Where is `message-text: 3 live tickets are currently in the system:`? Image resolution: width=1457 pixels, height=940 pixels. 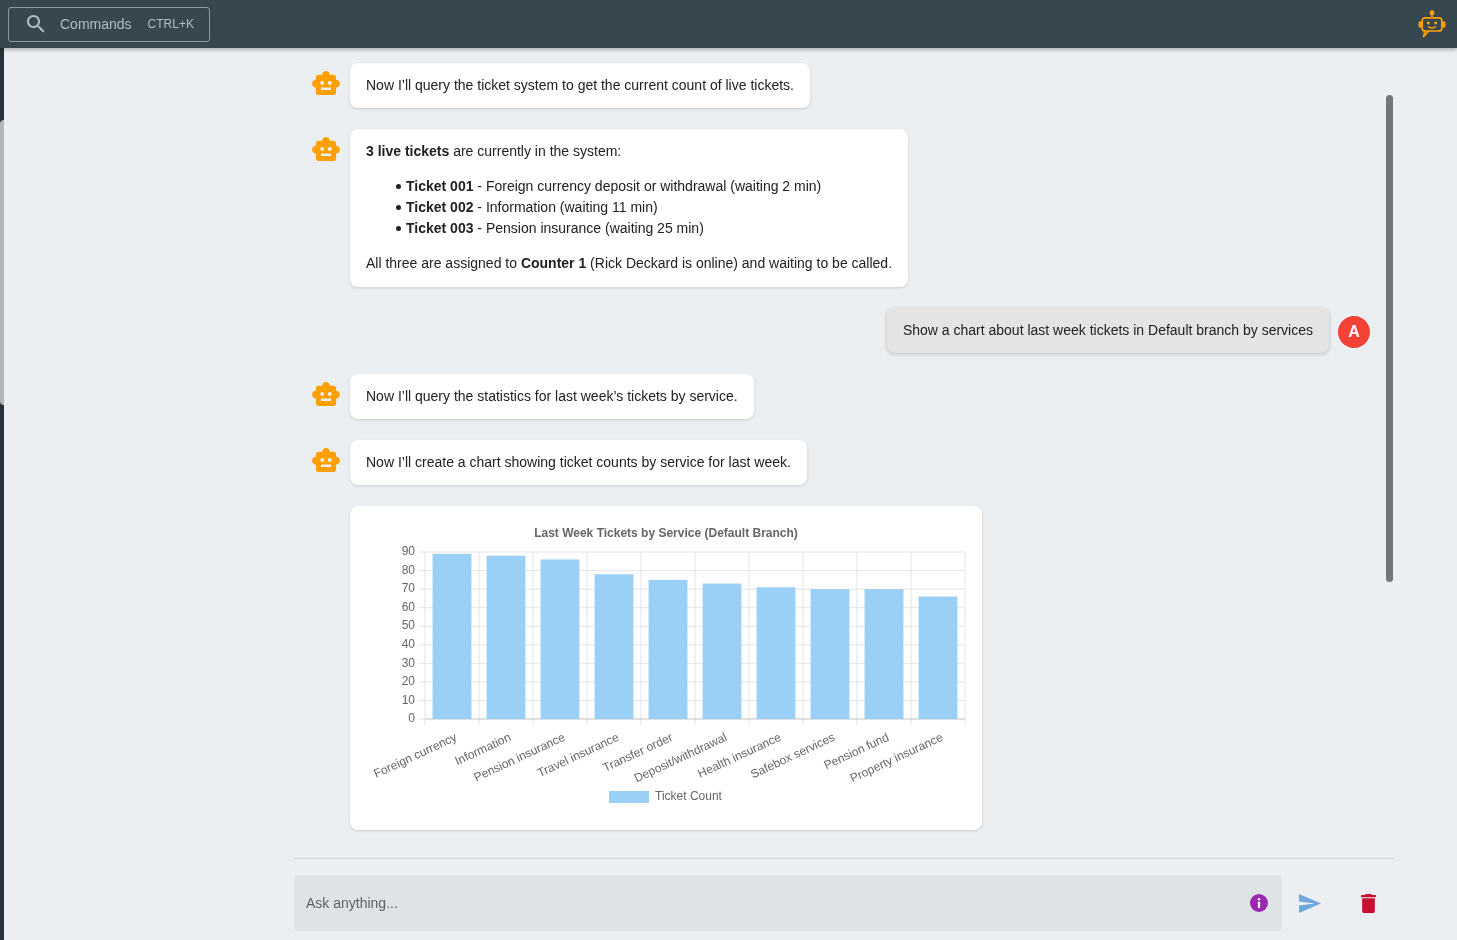
message-text: 3 live tickets are currently in the system: is located at coordinates (494, 151).